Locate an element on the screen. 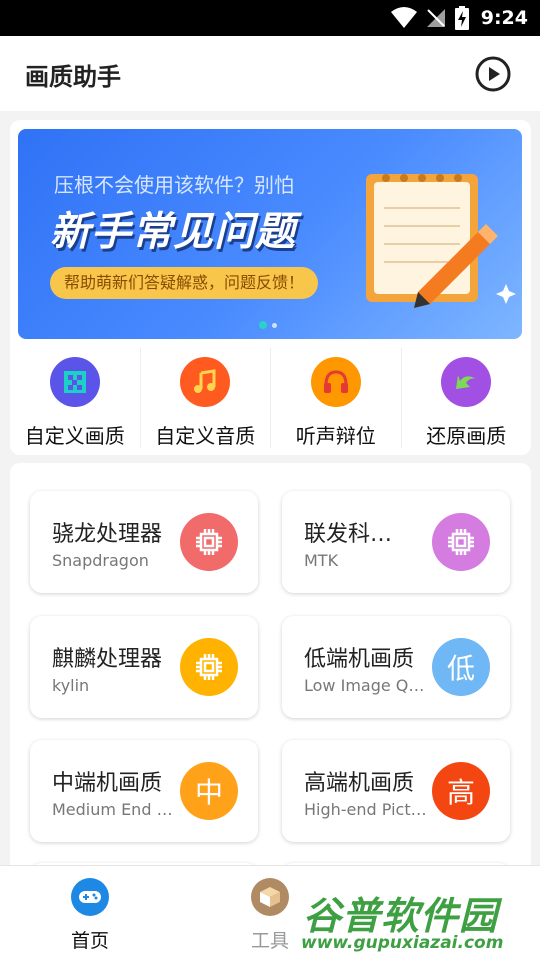  quick-action-custom-image: 自定义画质 is located at coordinates (75, 398).